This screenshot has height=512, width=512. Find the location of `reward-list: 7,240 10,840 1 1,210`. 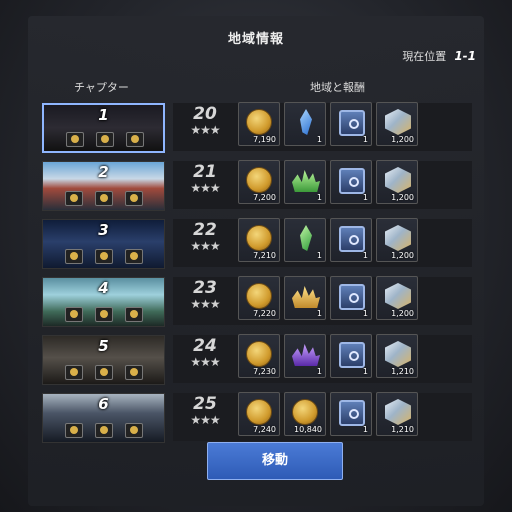

reward-list: 7,240 10,840 1 1,210 is located at coordinates (328, 414).